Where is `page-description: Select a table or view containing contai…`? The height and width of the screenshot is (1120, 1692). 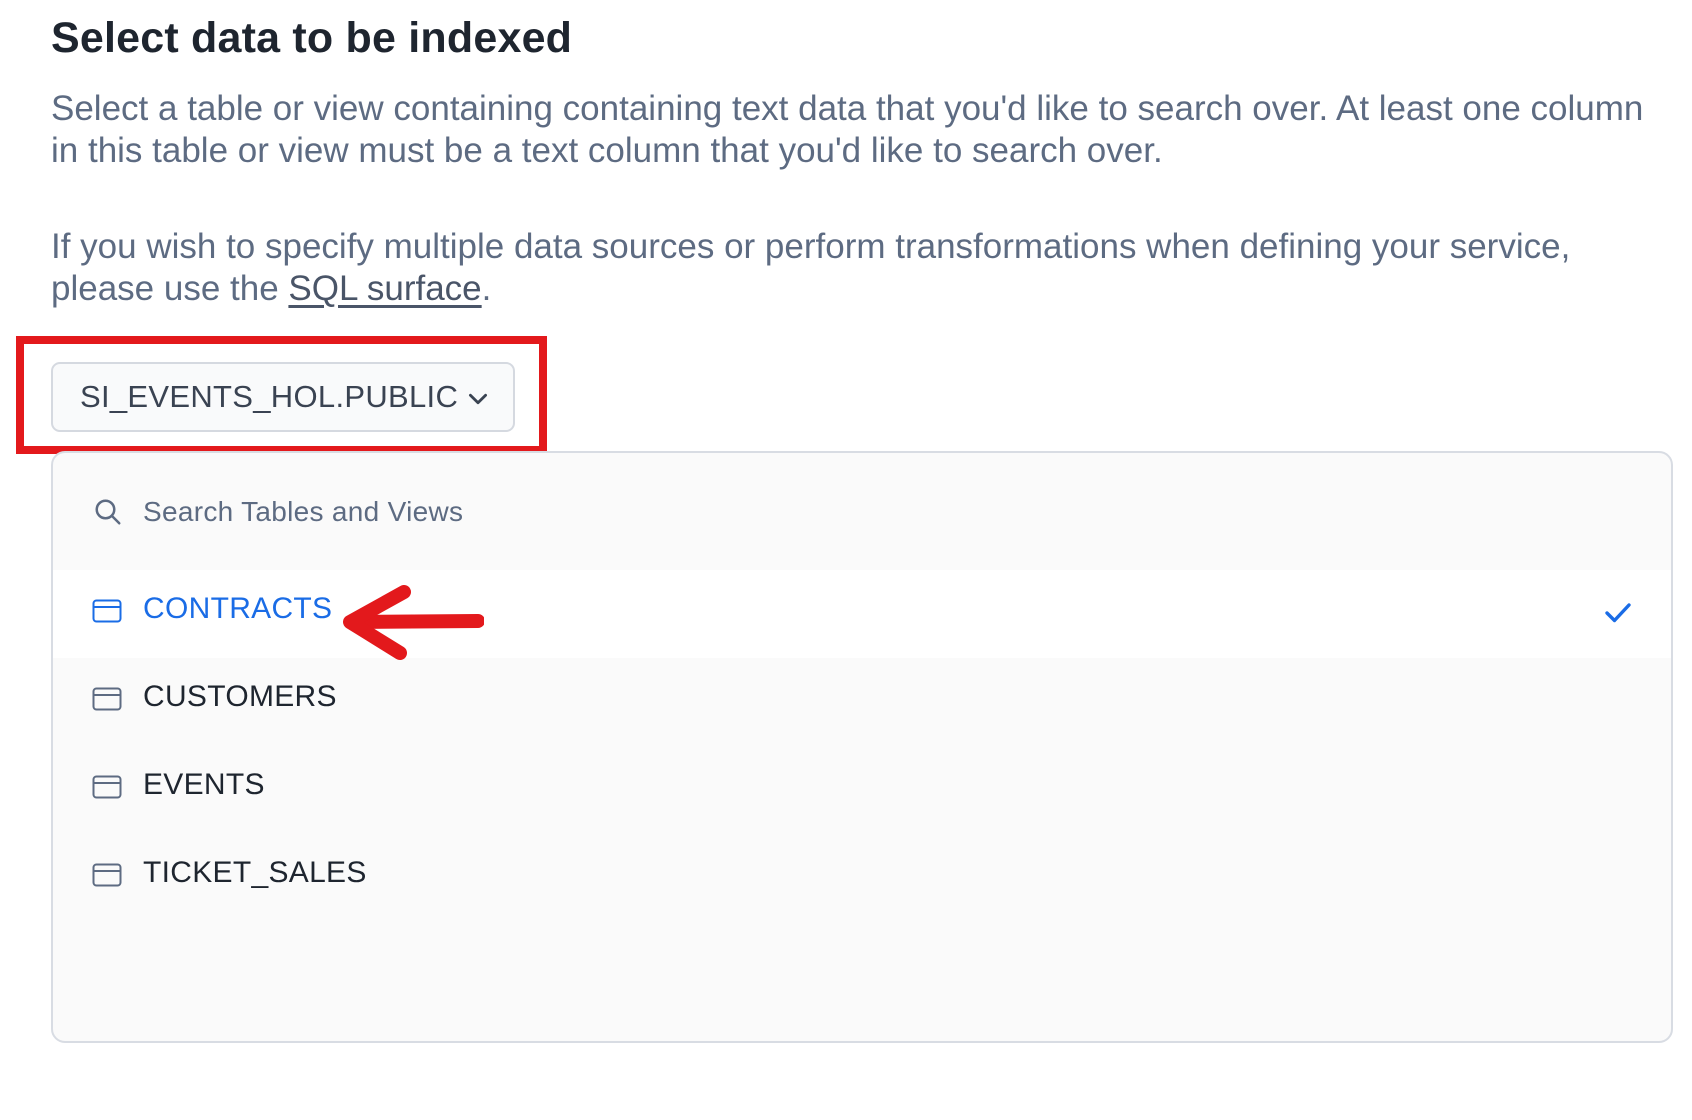 page-description: Select a table or view containing contai… is located at coordinates (847, 129).